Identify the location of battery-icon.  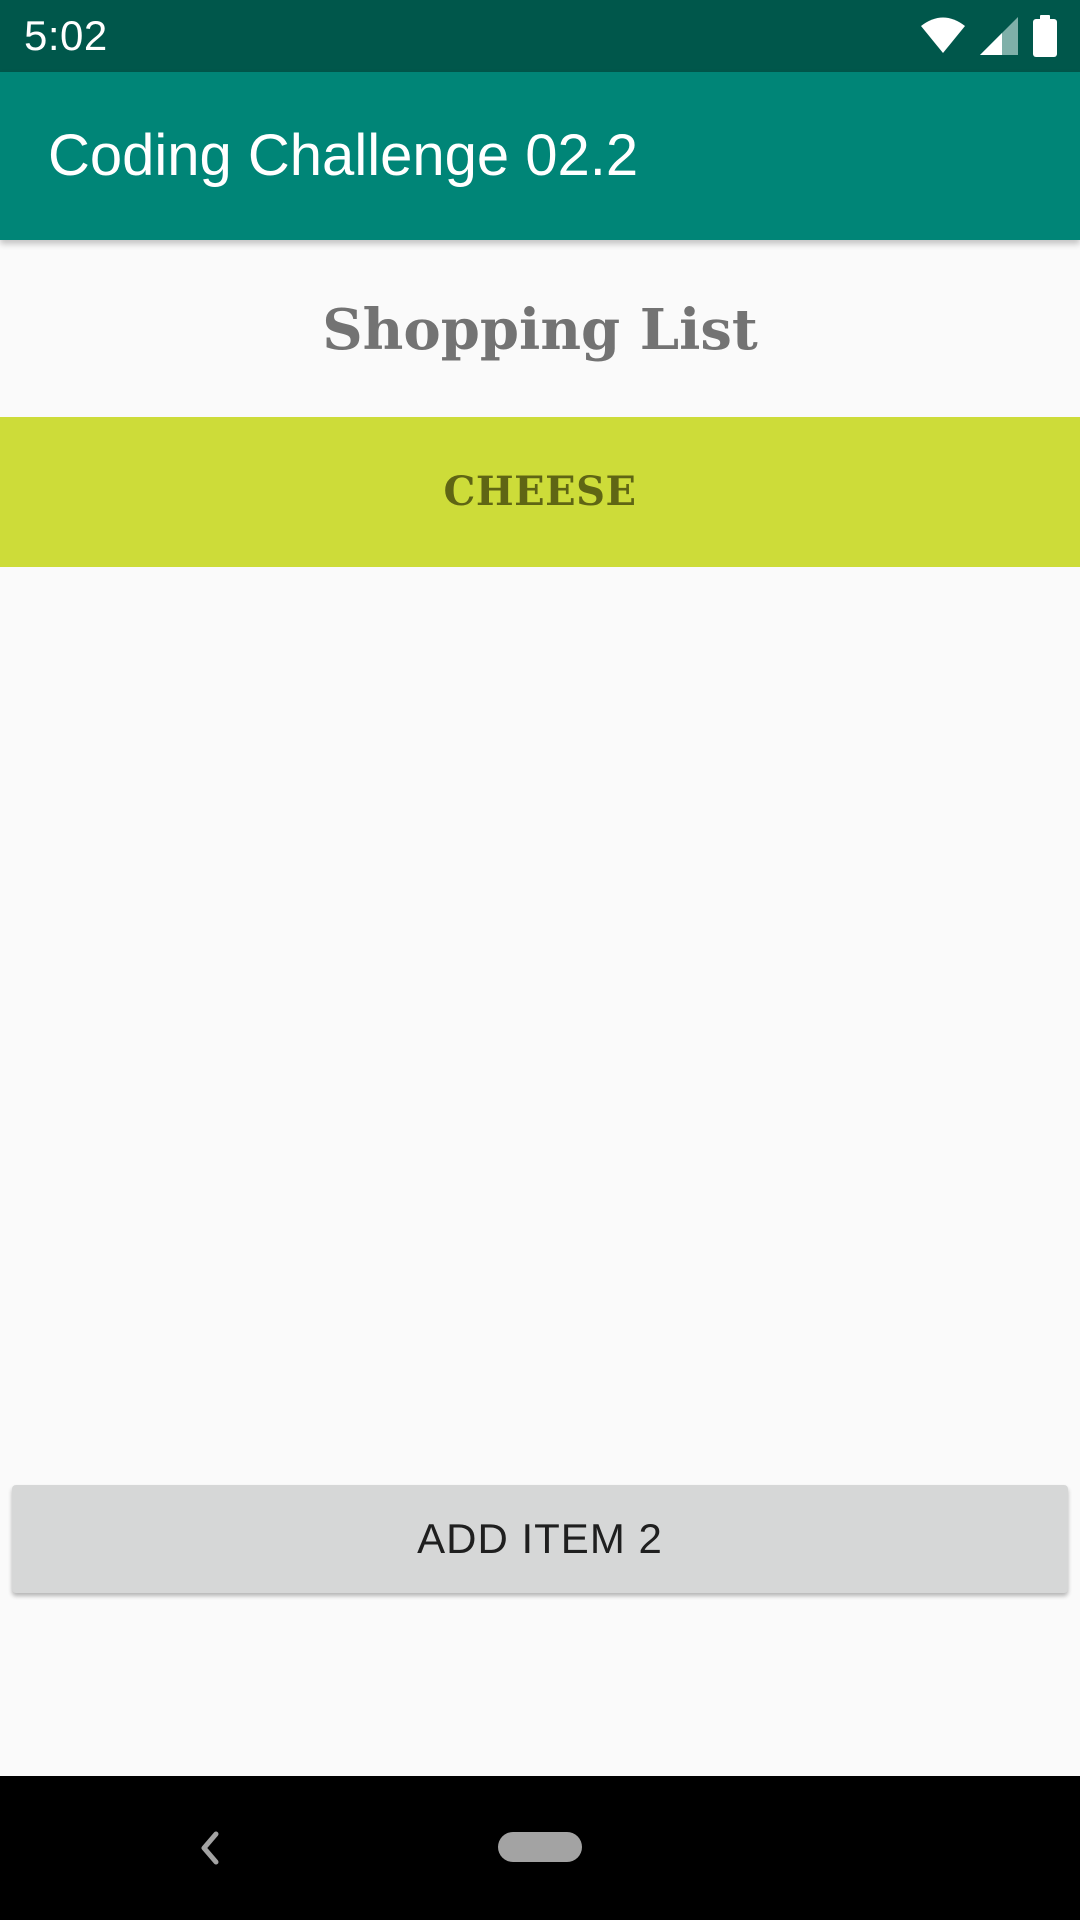
(1045, 36).